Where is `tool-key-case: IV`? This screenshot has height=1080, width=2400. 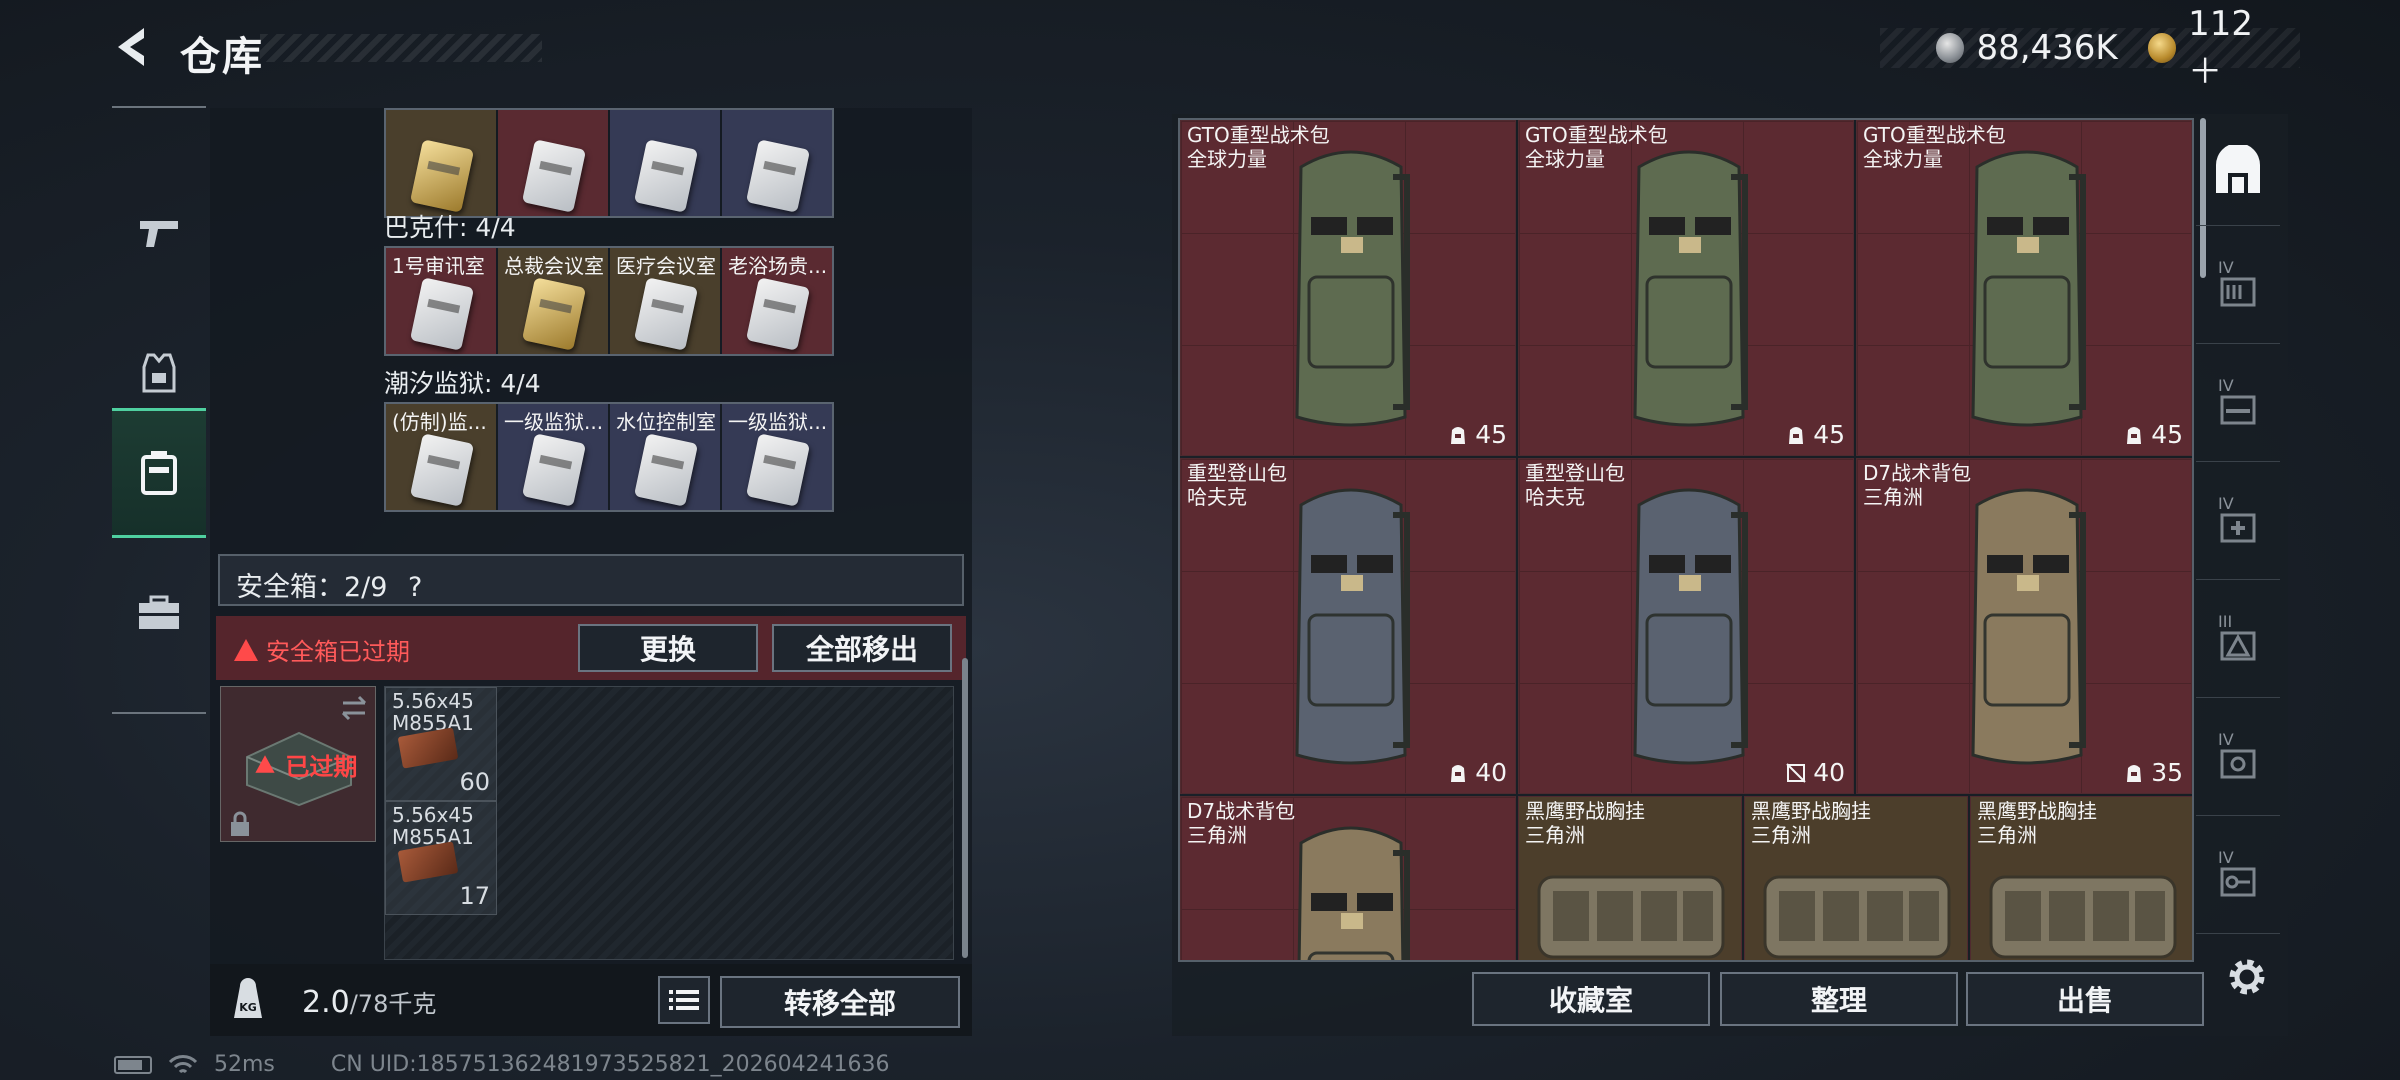
tool-key-case: IV is located at coordinates (2238, 879).